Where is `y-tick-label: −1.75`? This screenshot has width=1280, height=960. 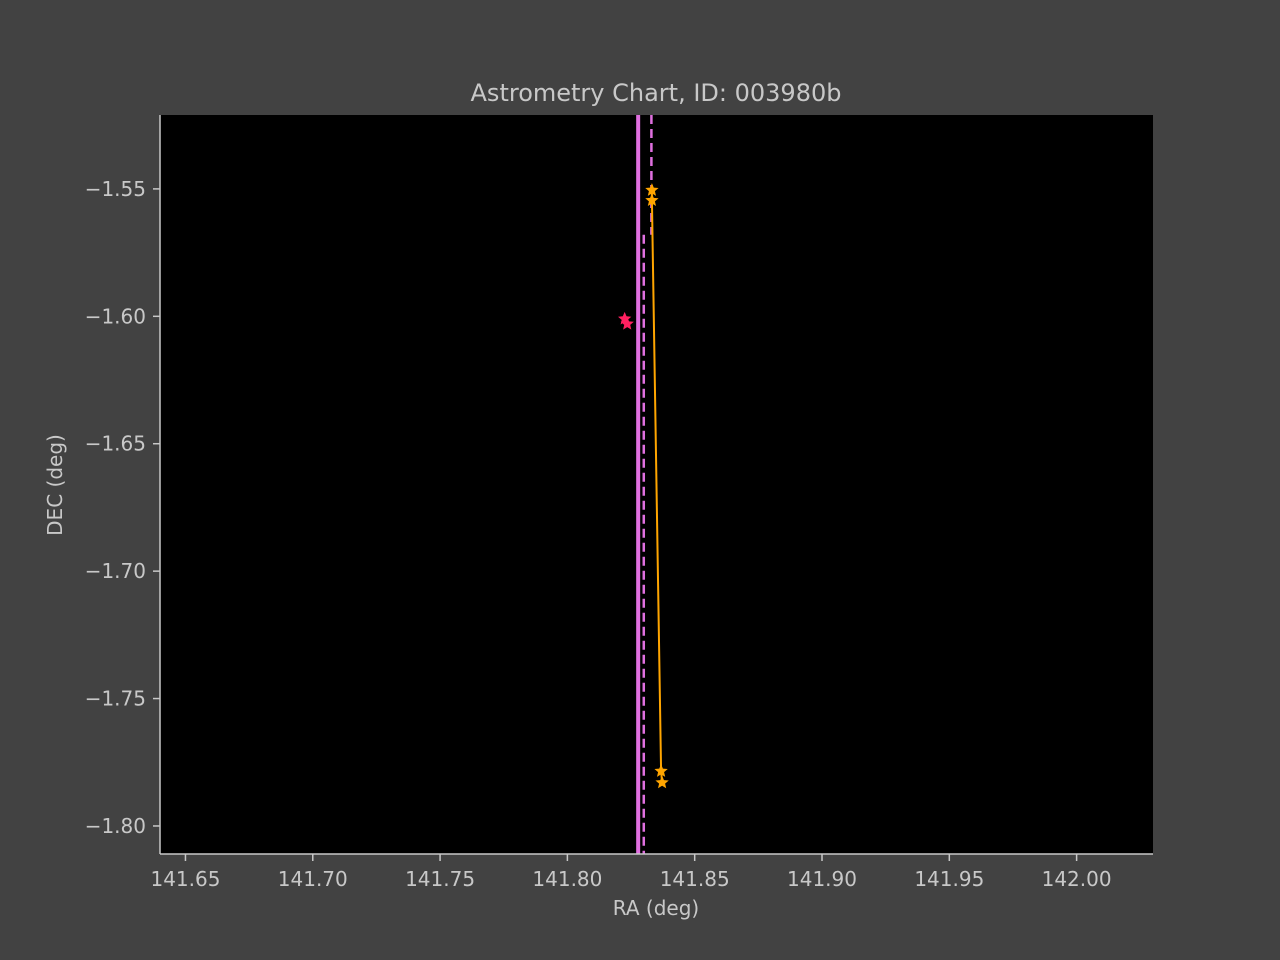 y-tick-label: −1.75 is located at coordinates (115, 699).